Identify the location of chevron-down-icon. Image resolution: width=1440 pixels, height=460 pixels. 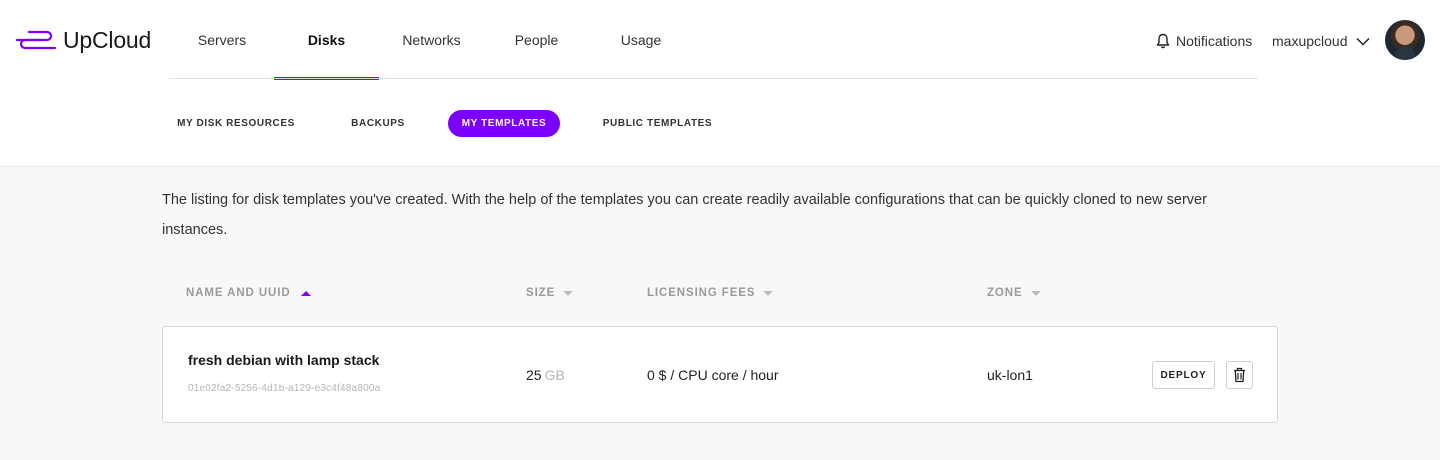
(1362, 41).